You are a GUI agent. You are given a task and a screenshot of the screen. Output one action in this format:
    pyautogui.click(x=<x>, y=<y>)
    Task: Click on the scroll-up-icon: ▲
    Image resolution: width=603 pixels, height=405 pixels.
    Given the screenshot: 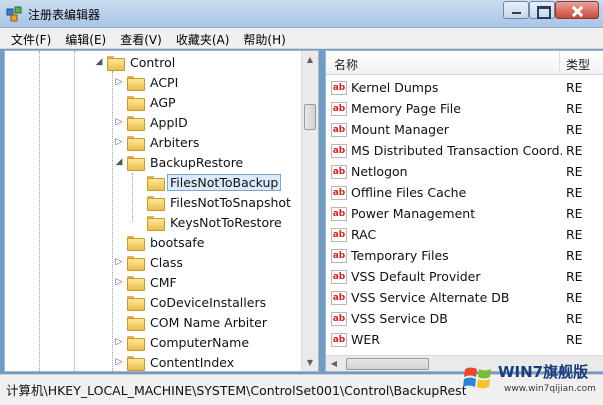 What is the action you would take?
    pyautogui.click(x=310, y=59)
    